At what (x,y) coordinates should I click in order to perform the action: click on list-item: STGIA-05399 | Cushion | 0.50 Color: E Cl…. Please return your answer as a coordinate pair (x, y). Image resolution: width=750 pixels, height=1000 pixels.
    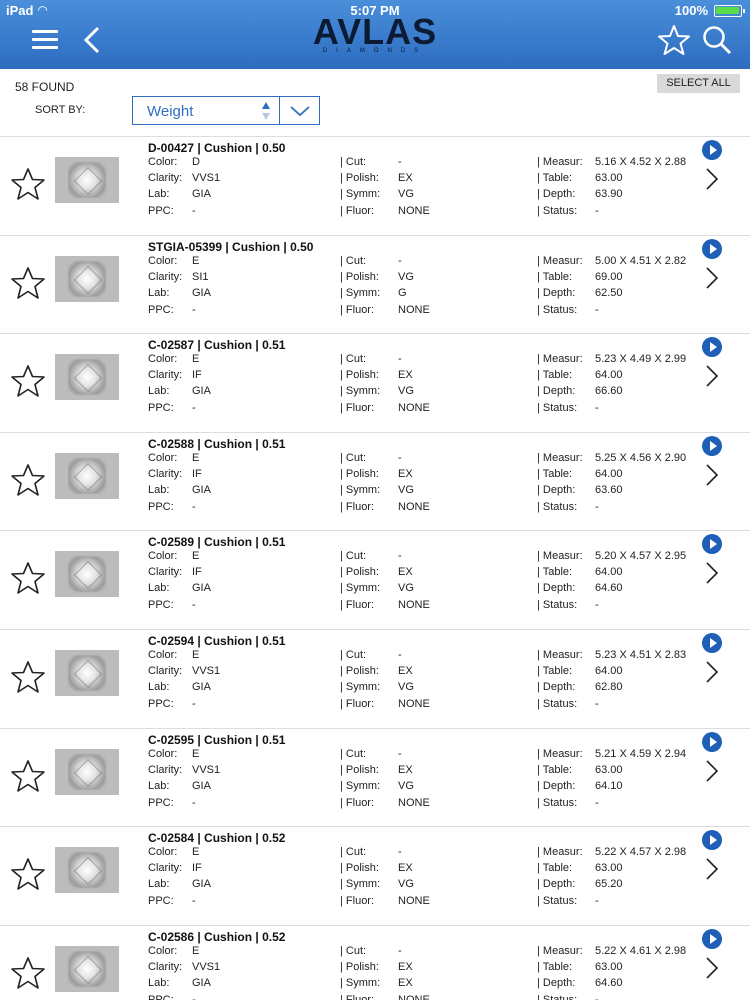
    Looking at the image, I should click on (375, 284).